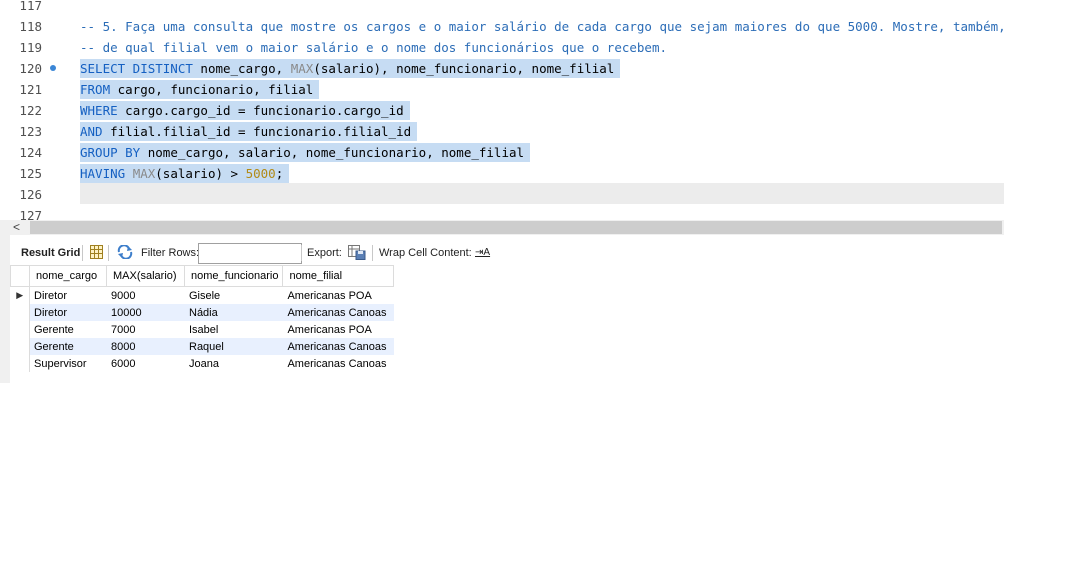  I want to click on column-header-nome-cargo: nome_cargo, so click(68, 276).